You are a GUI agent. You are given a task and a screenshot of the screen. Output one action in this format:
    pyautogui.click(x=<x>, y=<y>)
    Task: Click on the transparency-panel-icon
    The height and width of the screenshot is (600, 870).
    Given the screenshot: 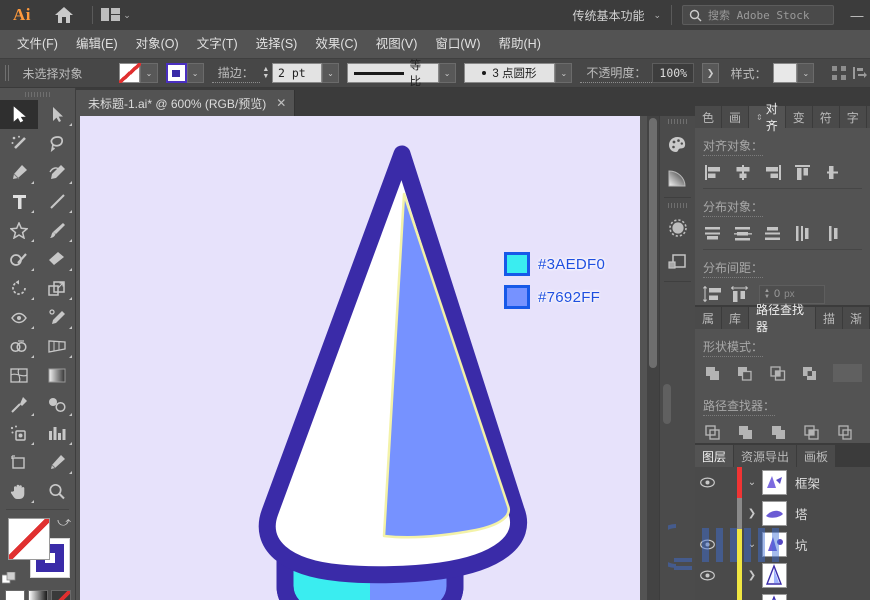 What is the action you would take?
    pyautogui.click(x=677, y=228)
    